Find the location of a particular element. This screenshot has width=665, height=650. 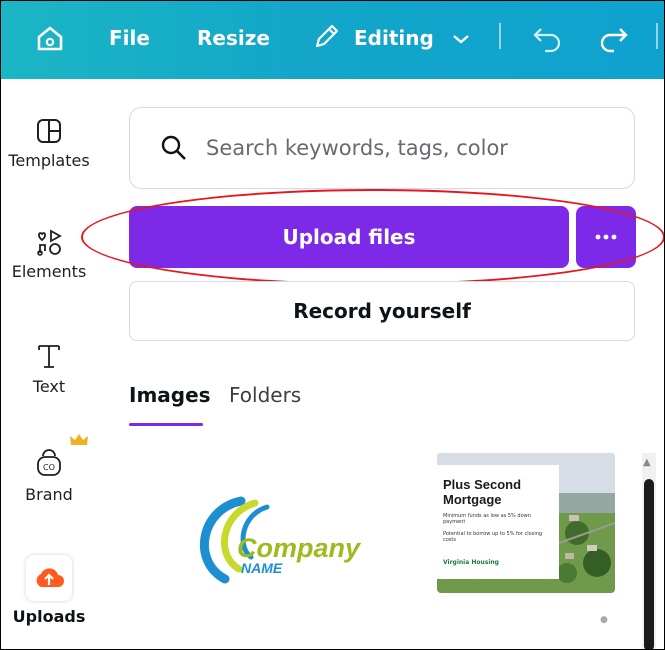

sidebar-item-uploads: Uploads is located at coordinates (49, 590).